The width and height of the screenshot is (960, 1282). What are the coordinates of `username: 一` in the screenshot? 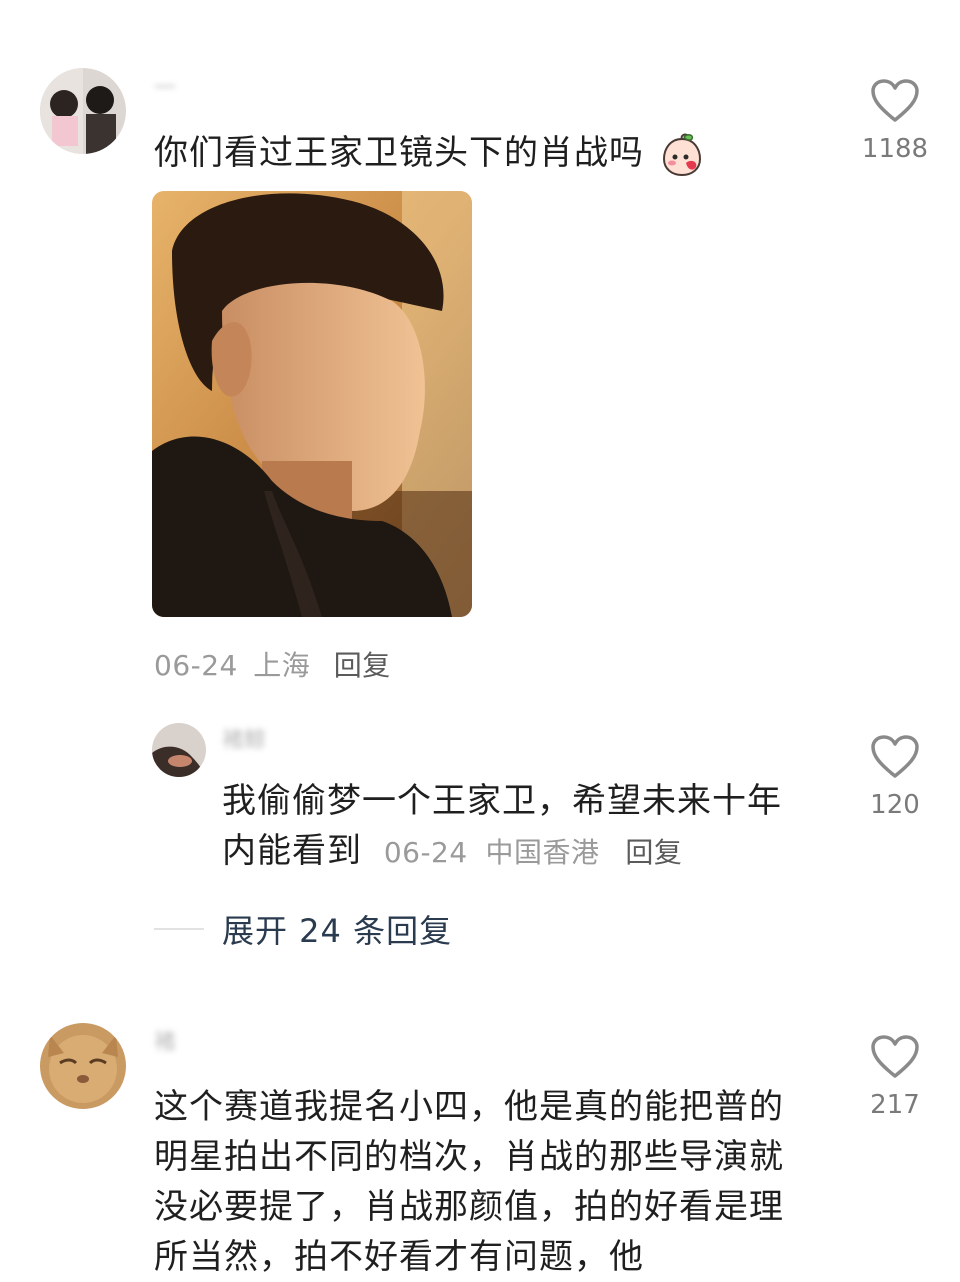 It's located at (184, 89).